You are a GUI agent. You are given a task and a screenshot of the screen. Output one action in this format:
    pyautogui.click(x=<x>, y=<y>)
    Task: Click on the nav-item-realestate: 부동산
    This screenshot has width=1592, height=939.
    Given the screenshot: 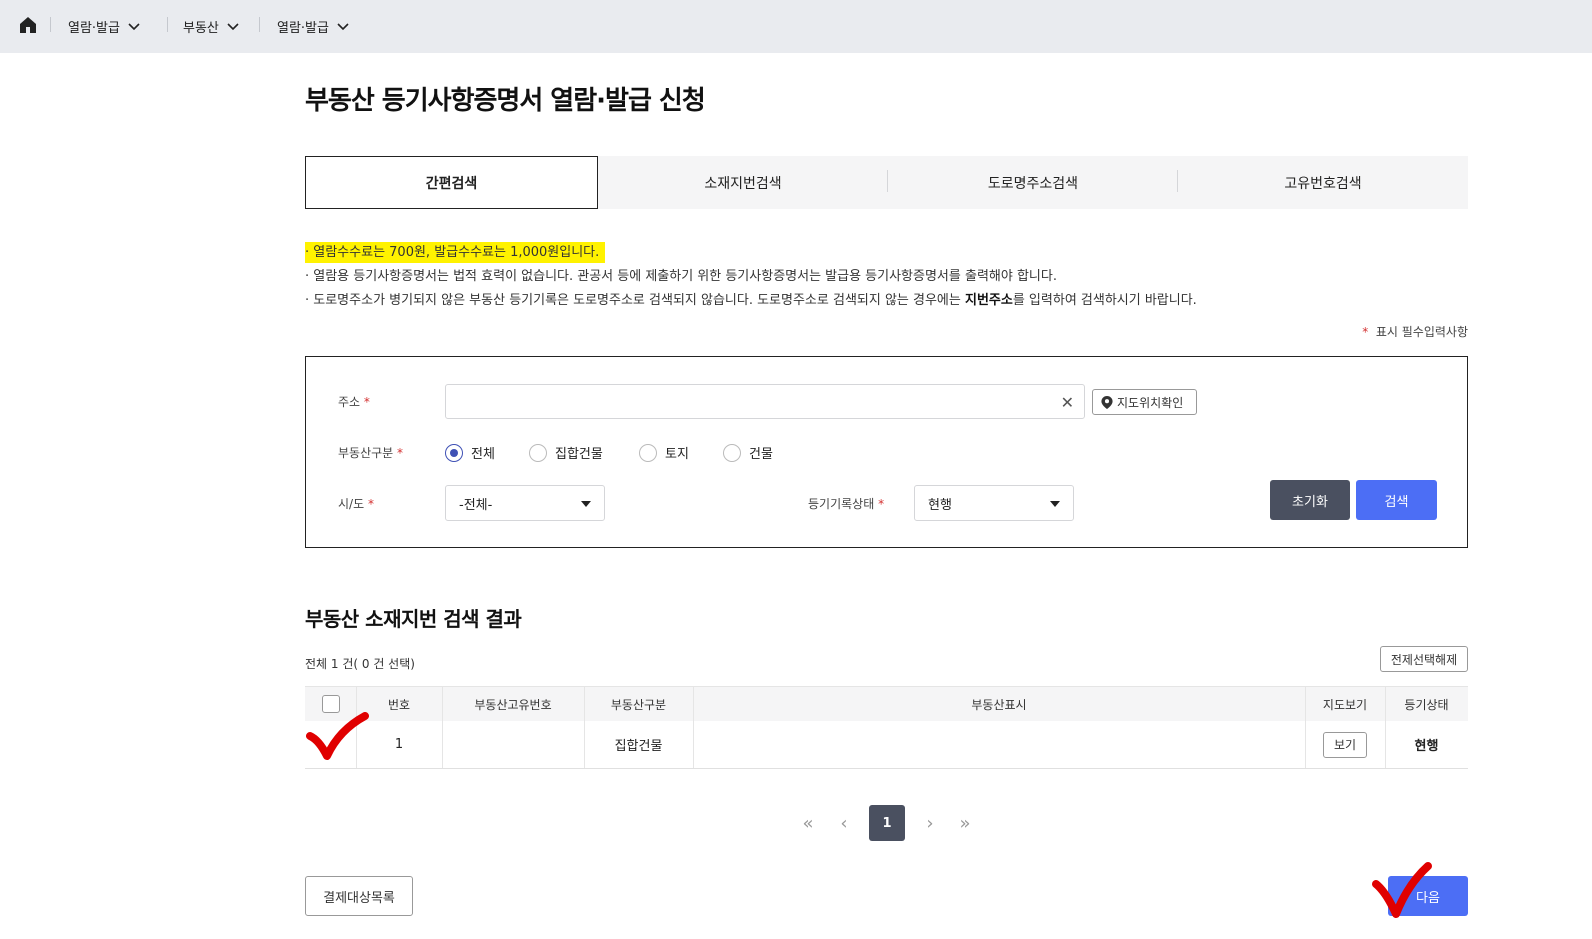 What is the action you would take?
    pyautogui.click(x=211, y=26)
    